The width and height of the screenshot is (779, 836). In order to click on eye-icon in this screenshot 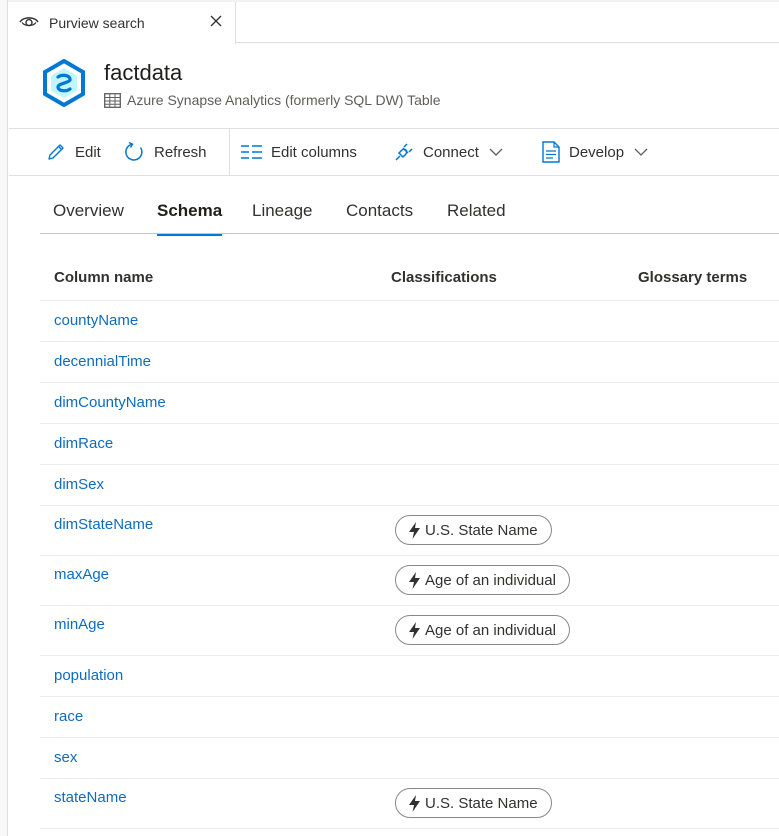, I will do `click(29, 22)`.